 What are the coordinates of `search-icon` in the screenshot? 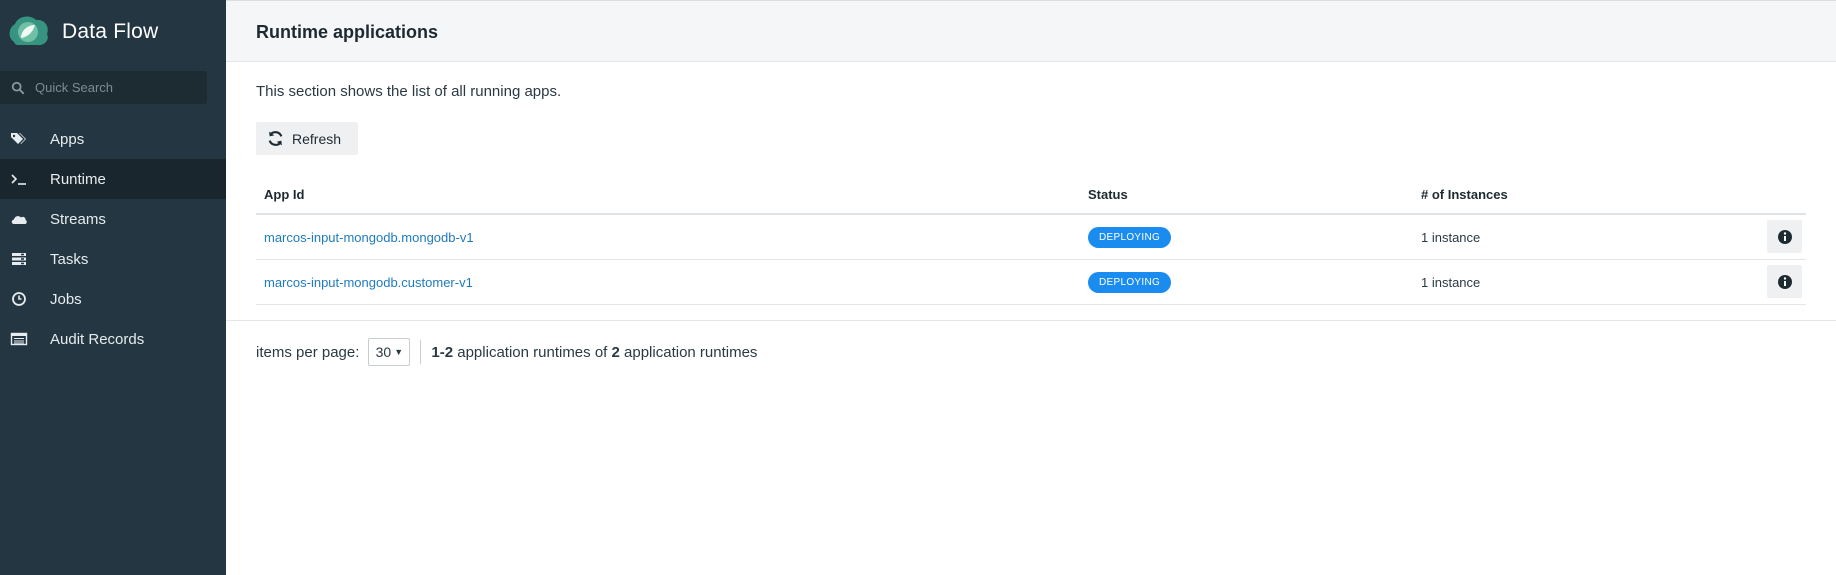 It's located at (18, 87).